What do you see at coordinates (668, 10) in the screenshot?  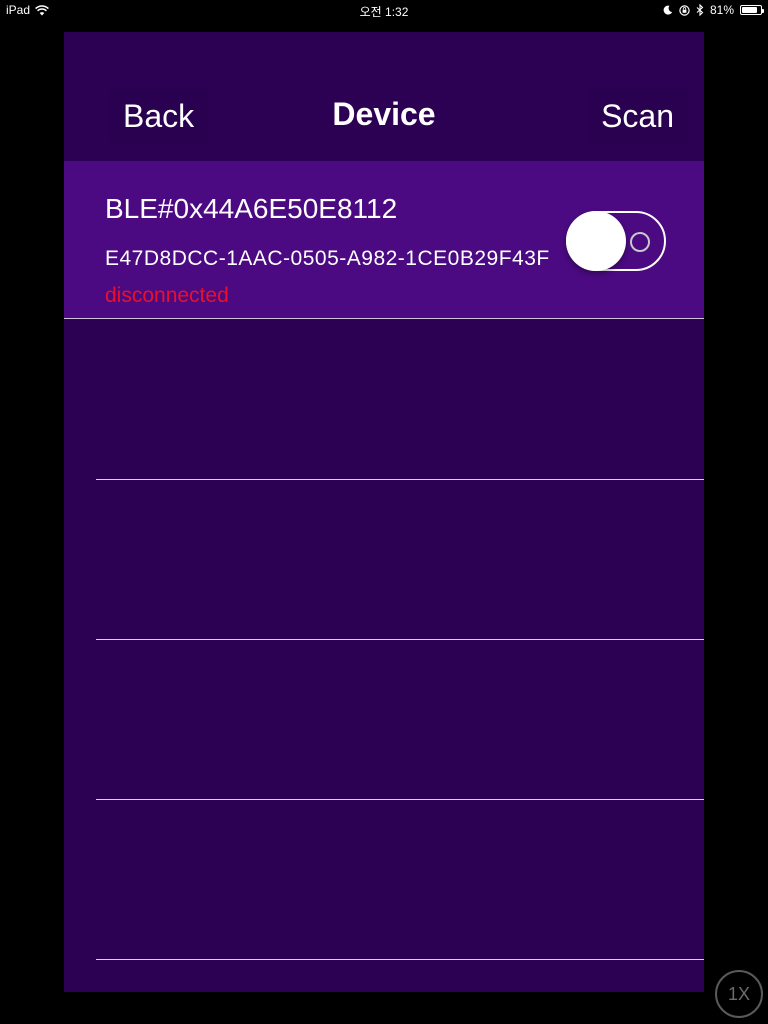 I see `moon-icon` at bounding box center [668, 10].